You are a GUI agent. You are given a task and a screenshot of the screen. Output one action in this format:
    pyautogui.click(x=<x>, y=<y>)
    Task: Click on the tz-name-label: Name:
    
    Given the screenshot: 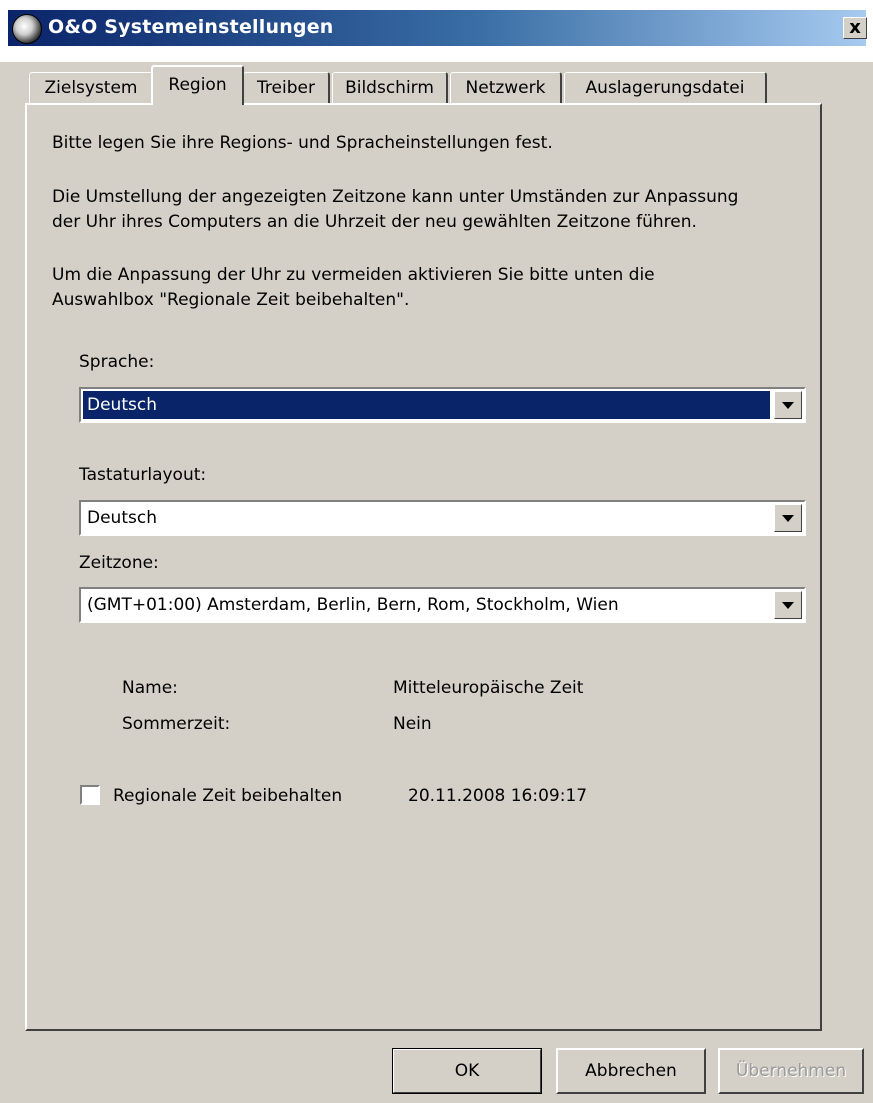 What is the action you would take?
    pyautogui.click(x=150, y=688)
    